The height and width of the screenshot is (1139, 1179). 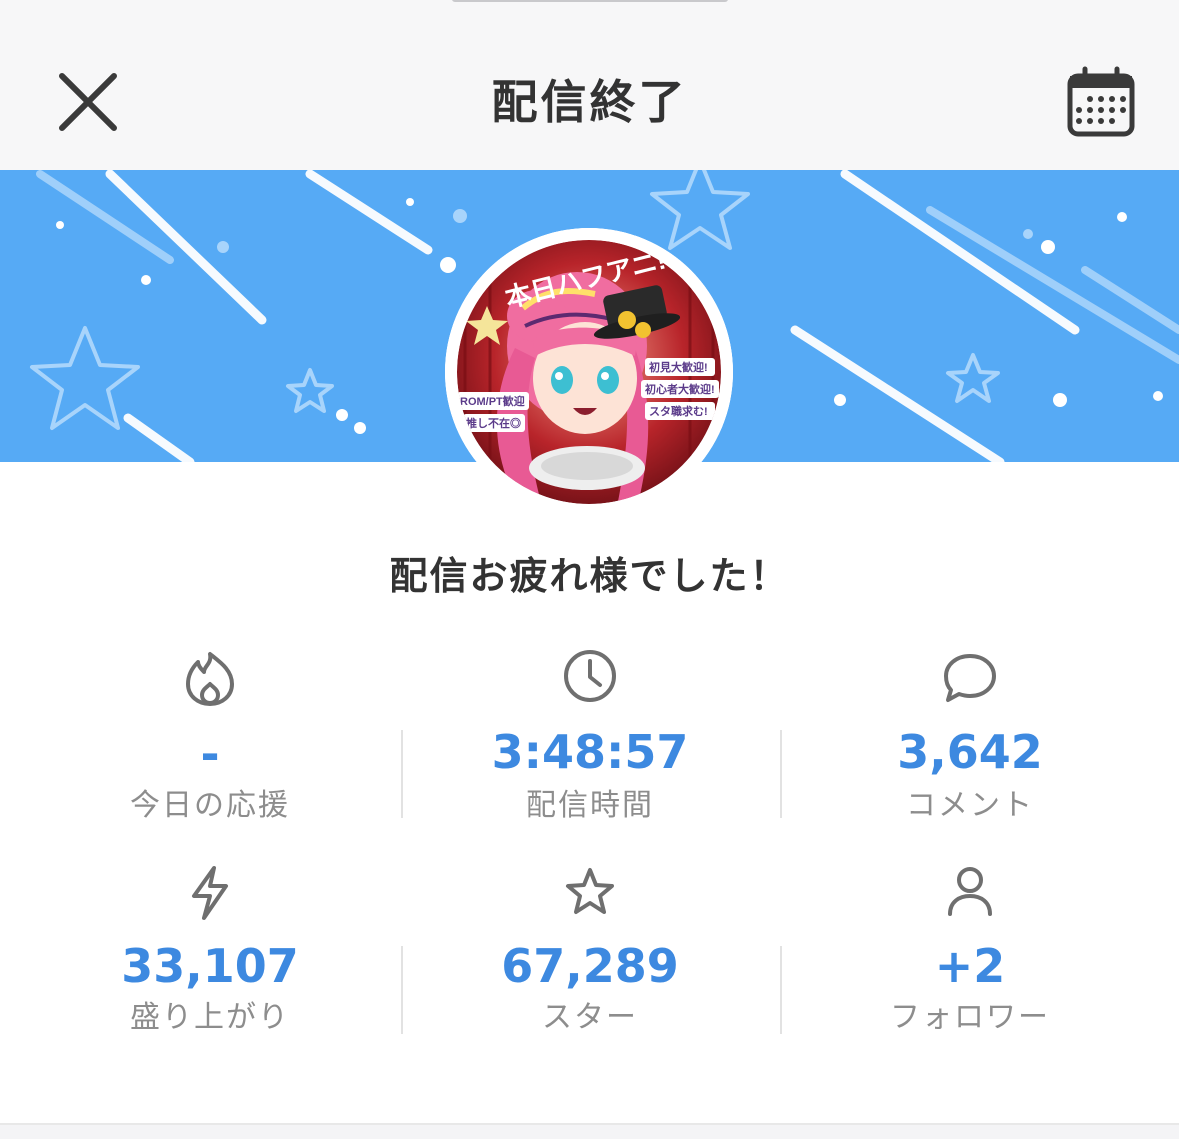 What do you see at coordinates (970, 891) in the screenshot?
I see `person-icon` at bounding box center [970, 891].